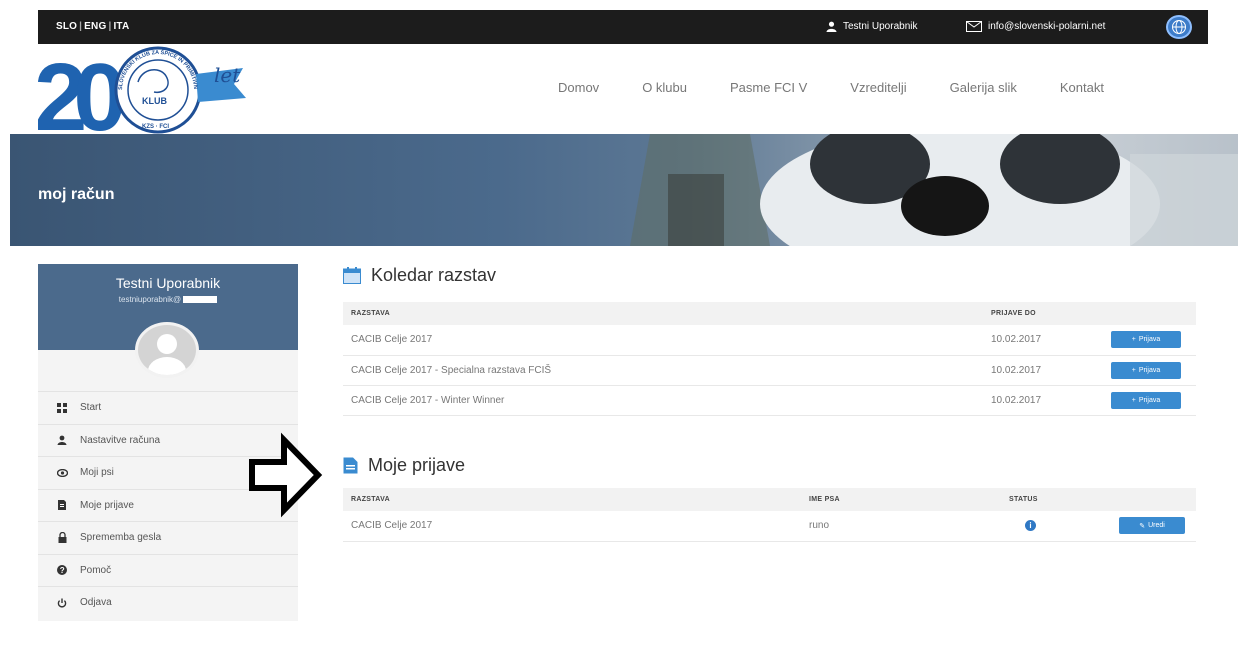 The width and height of the screenshot is (1247, 647). I want to click on calendar-icon, so click(352, 275).